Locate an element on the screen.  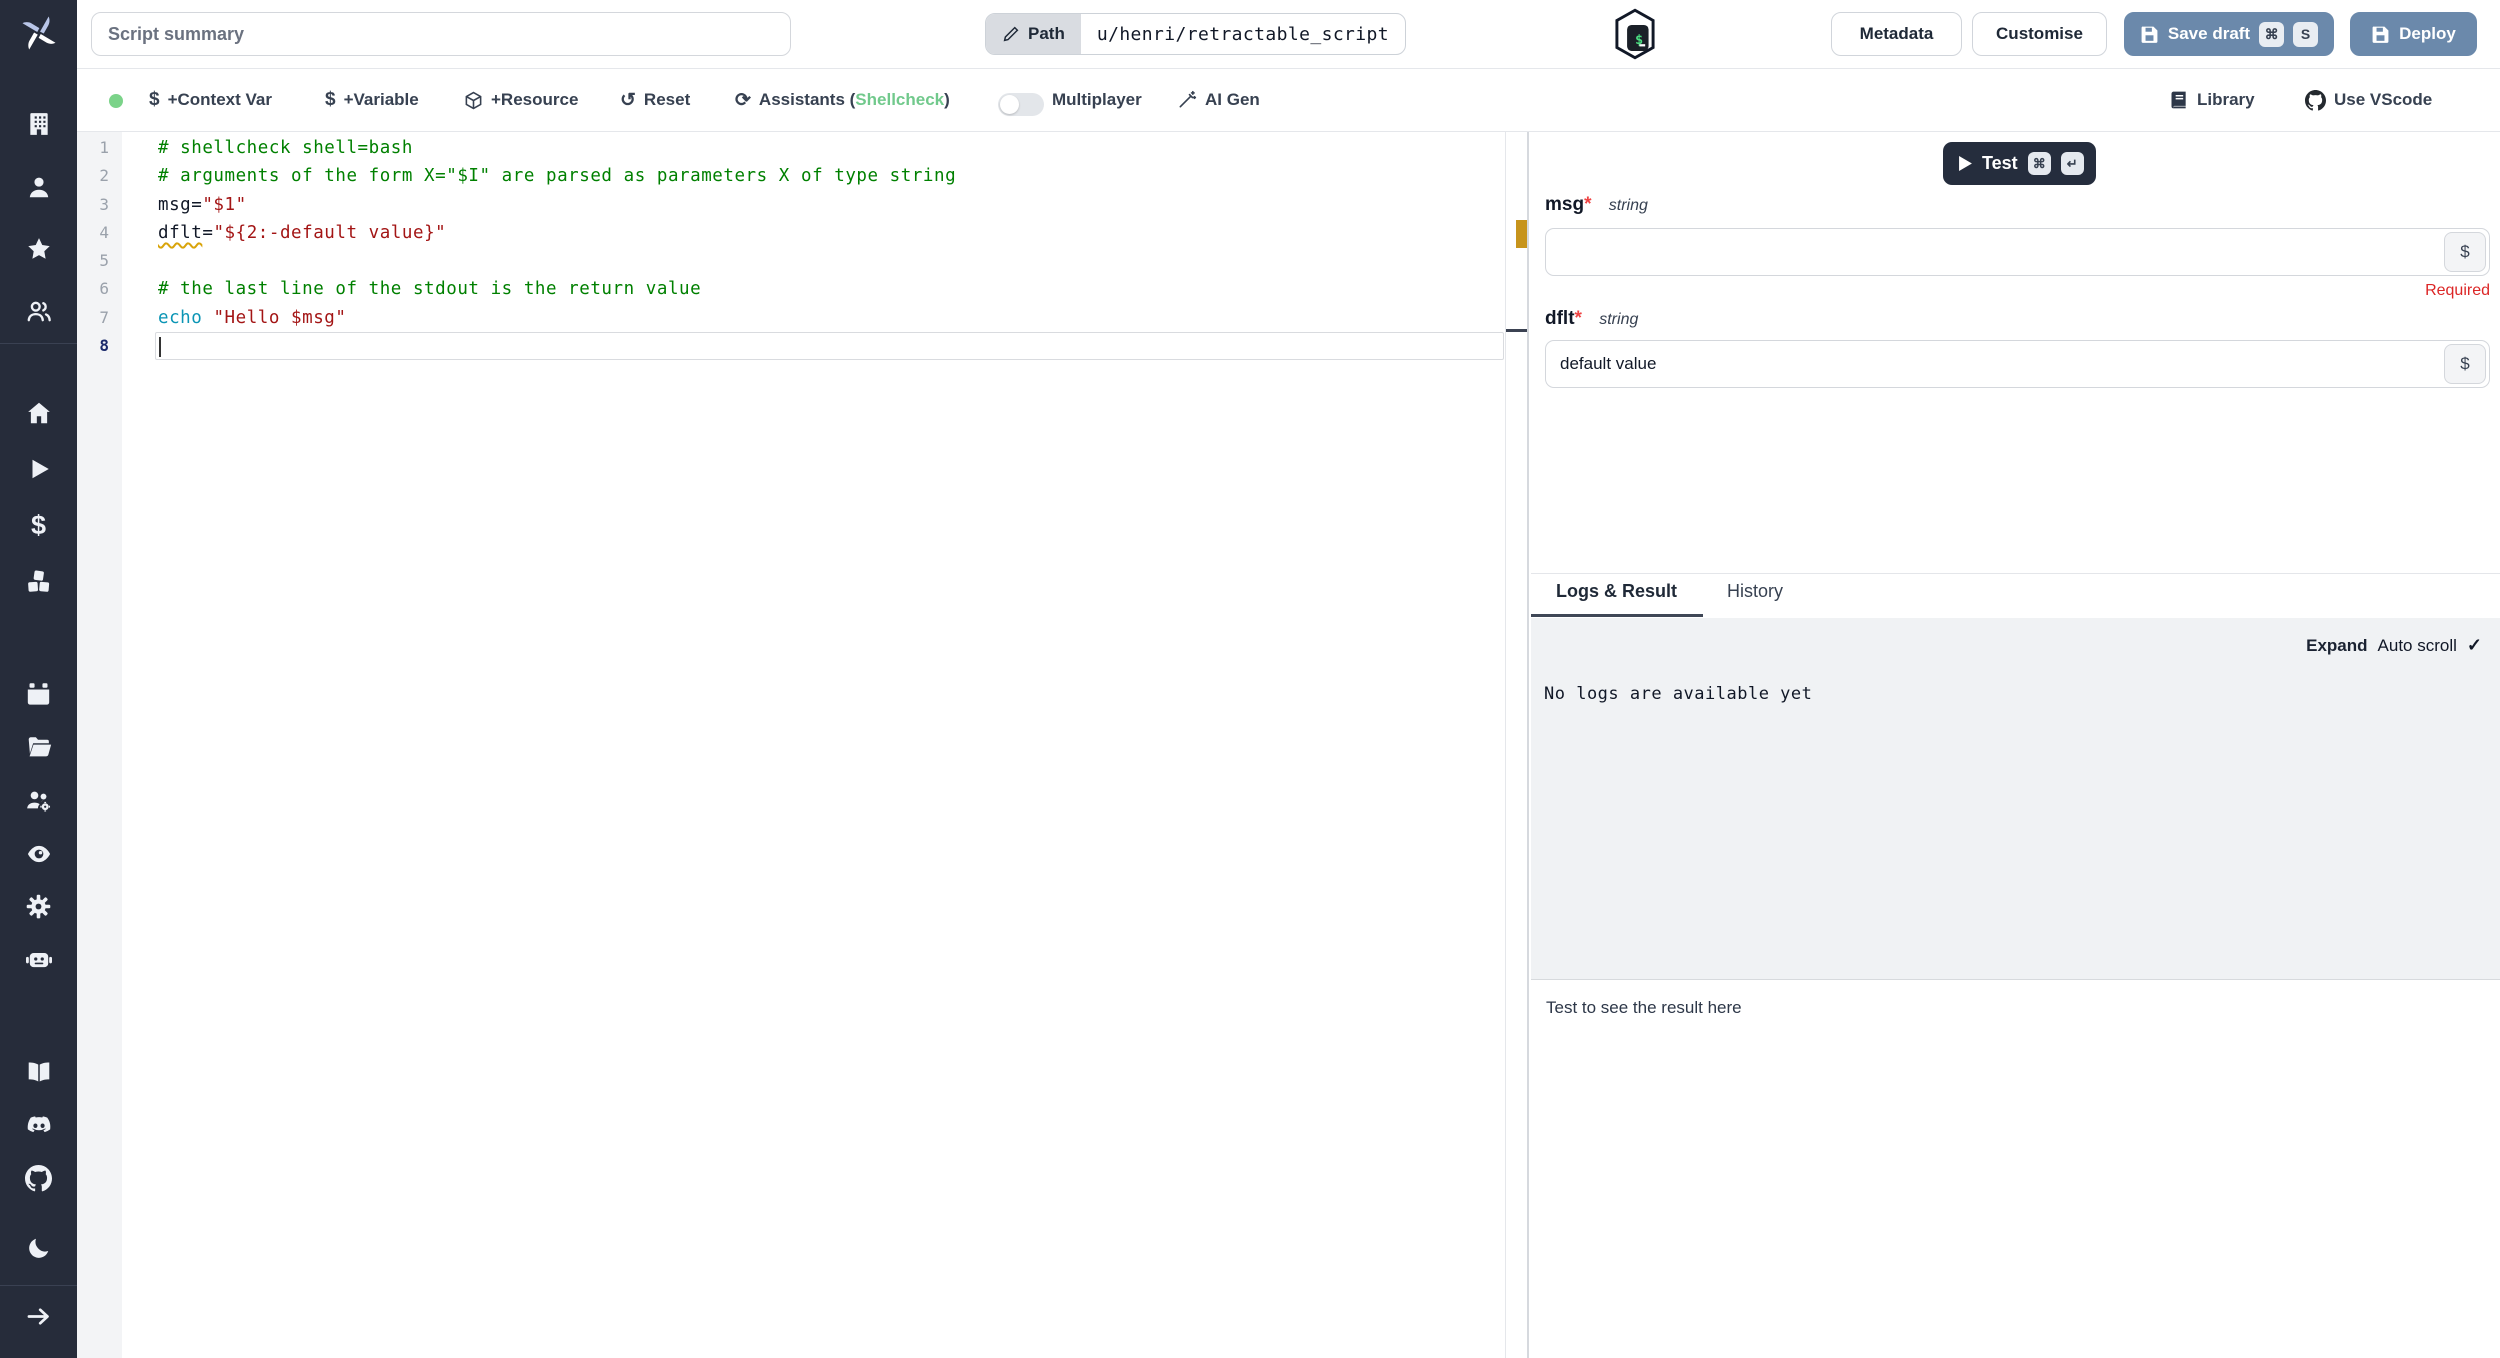
field-dflt-wrap: $ is located at coordinates (2017, 364).